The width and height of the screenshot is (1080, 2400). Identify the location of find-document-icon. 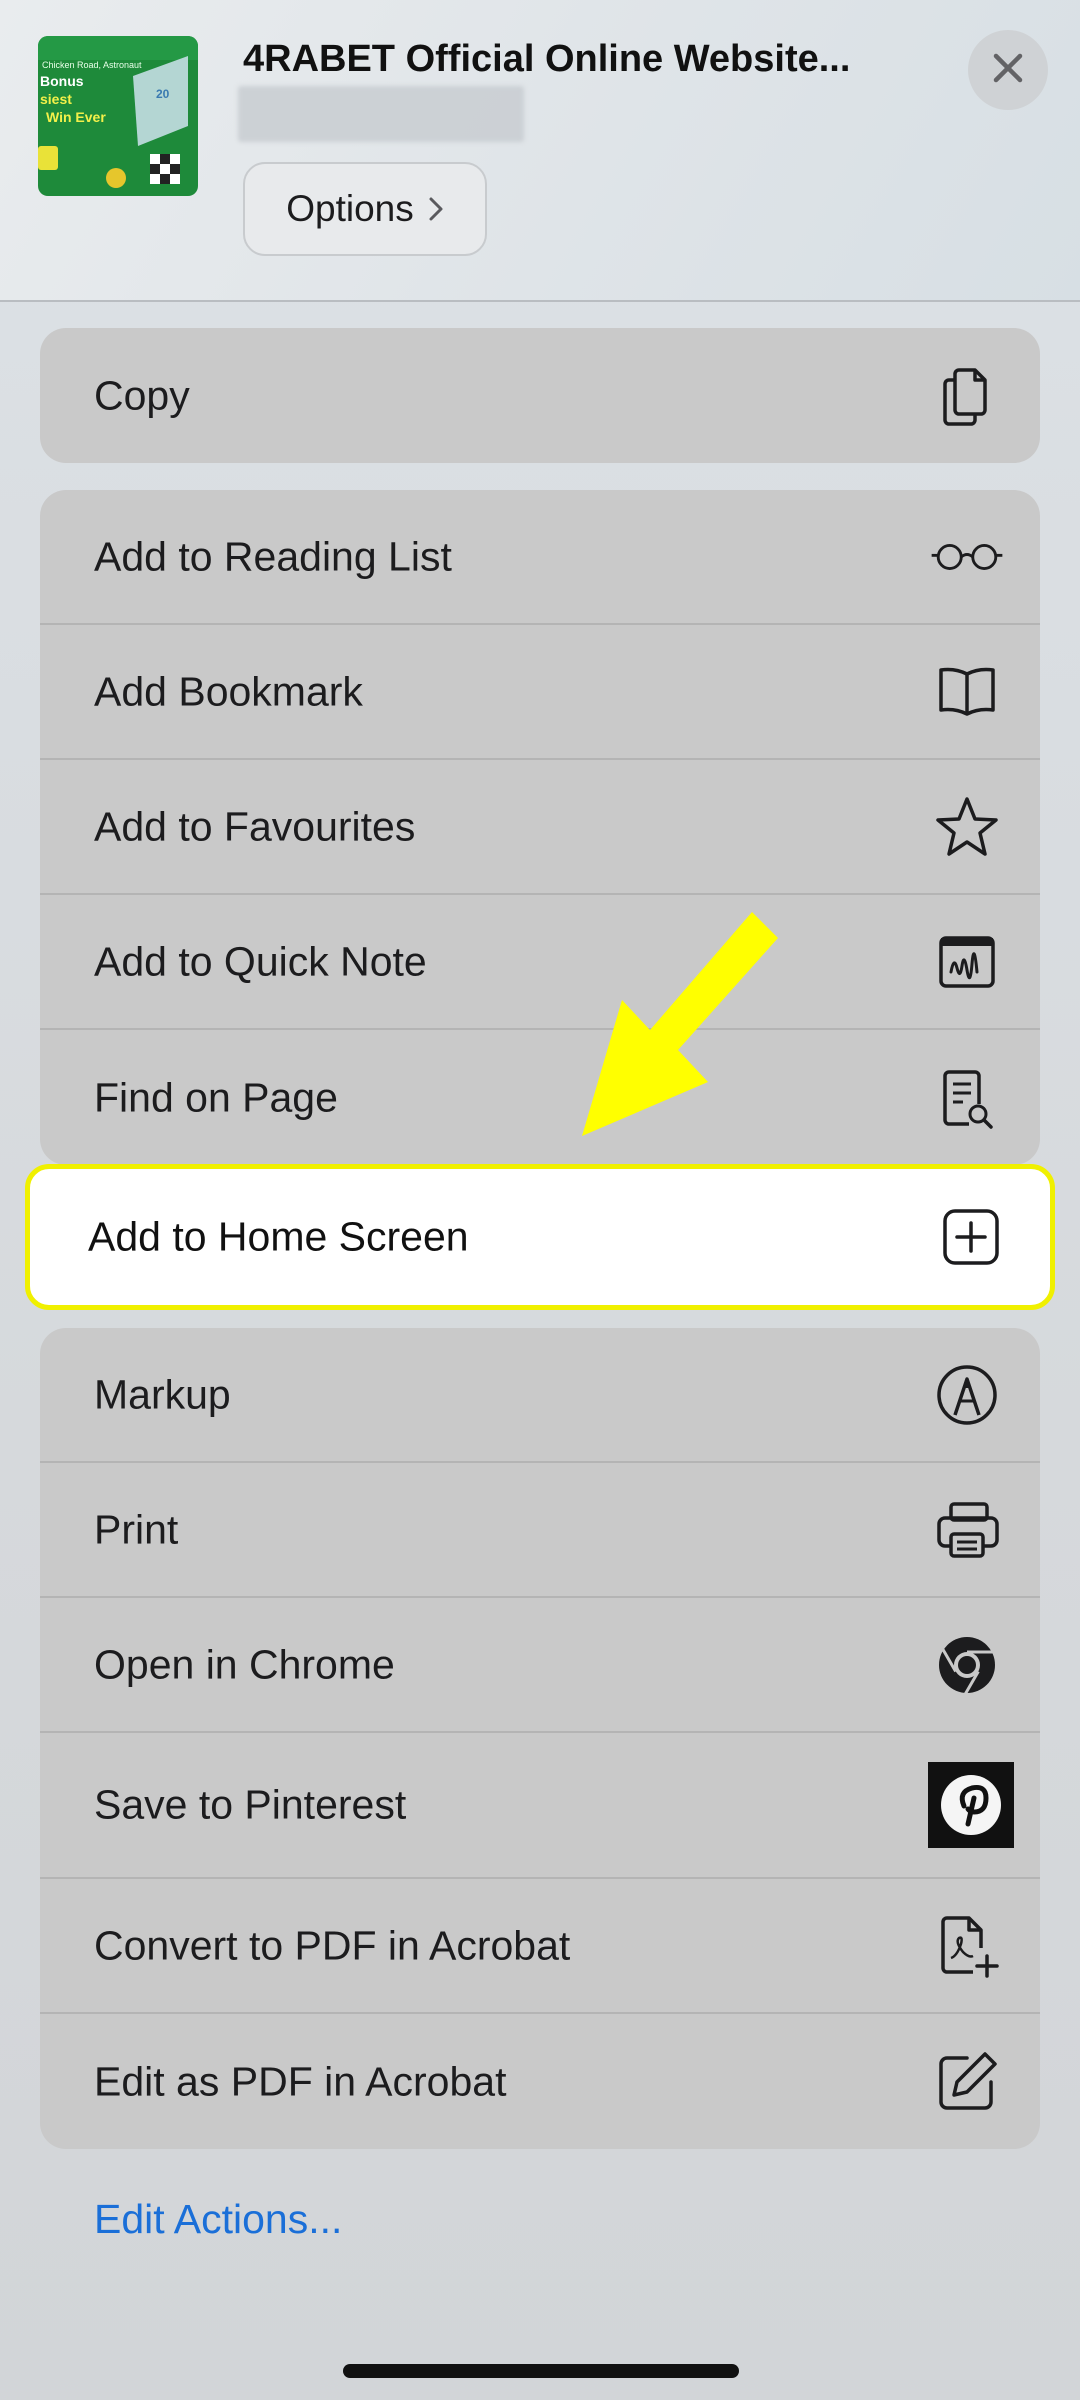
(967, 1098).